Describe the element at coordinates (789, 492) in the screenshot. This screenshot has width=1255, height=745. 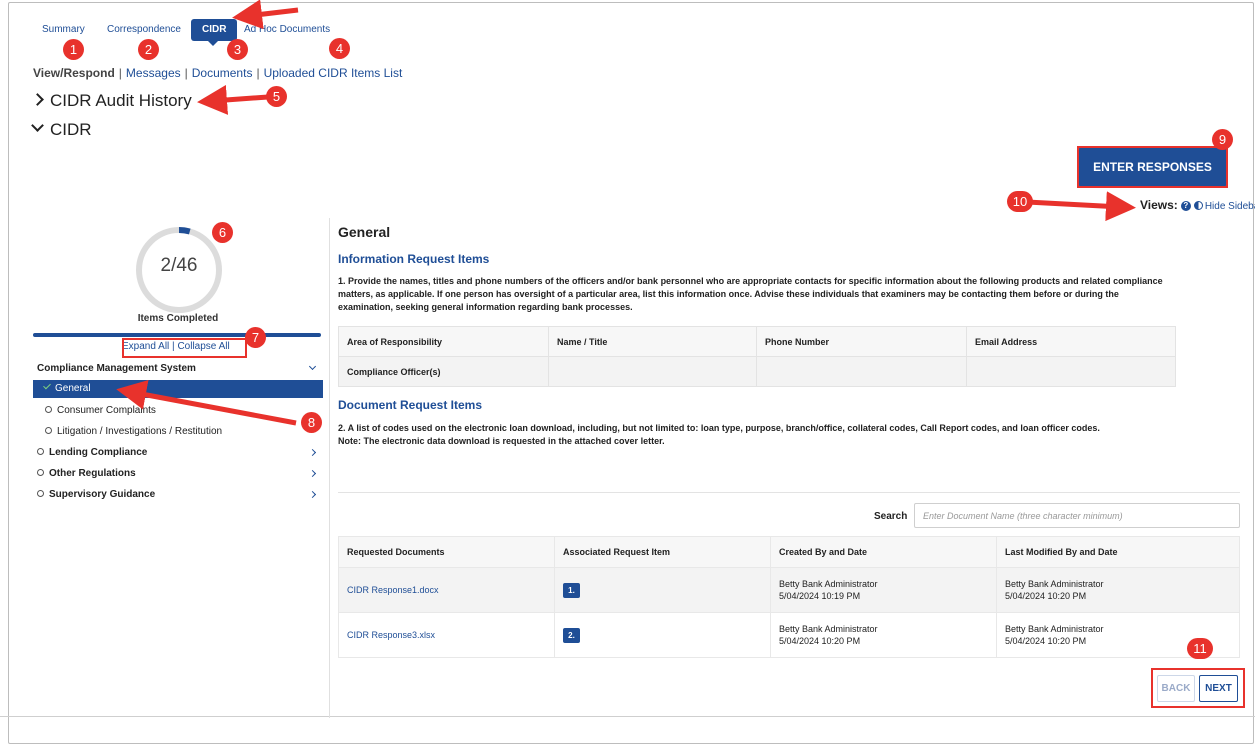
I see `content-divider` at that location.